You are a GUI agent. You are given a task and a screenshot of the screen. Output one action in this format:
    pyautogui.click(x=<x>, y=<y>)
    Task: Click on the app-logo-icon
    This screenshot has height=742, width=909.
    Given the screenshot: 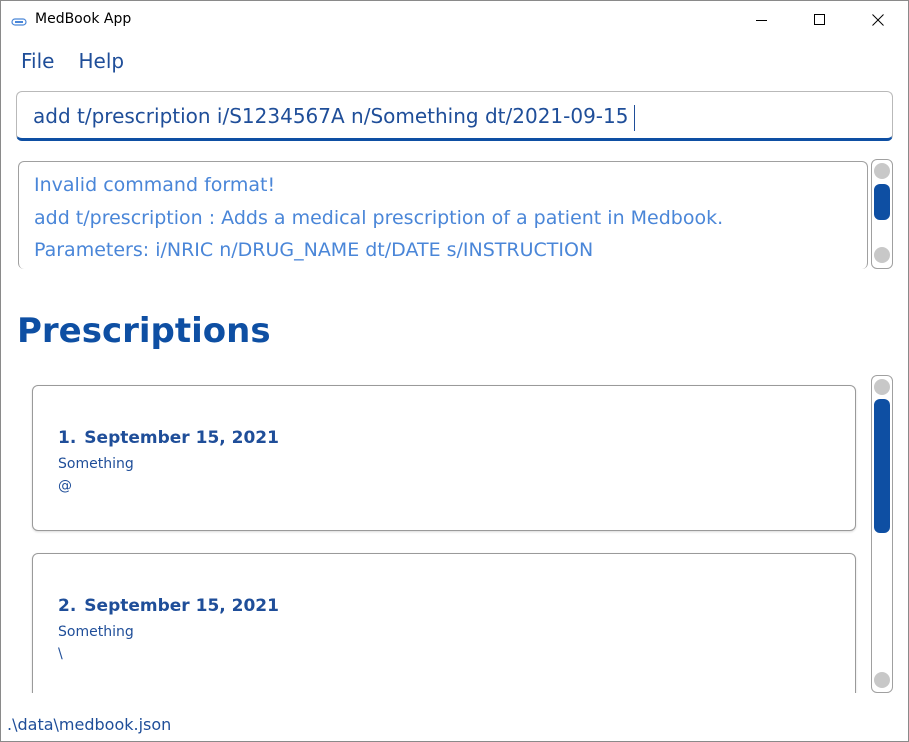 What is the action you would take?
    pyautogui.click(x=19, y=19)
    